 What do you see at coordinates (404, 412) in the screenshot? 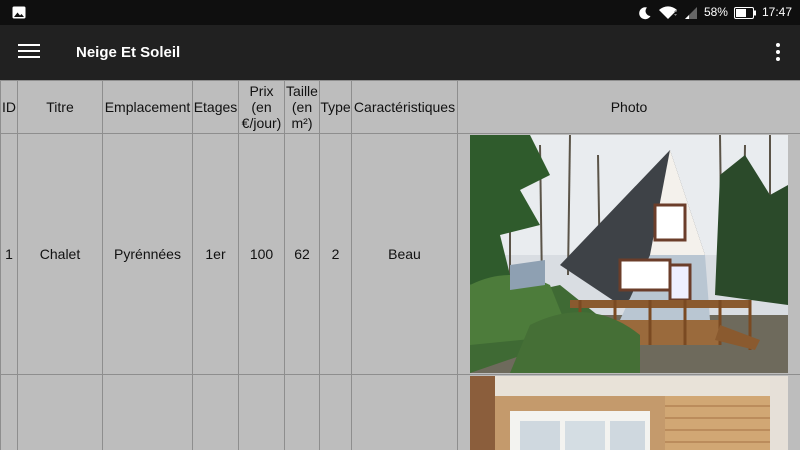
I see `cell-features` at bounding box center [404, 412].